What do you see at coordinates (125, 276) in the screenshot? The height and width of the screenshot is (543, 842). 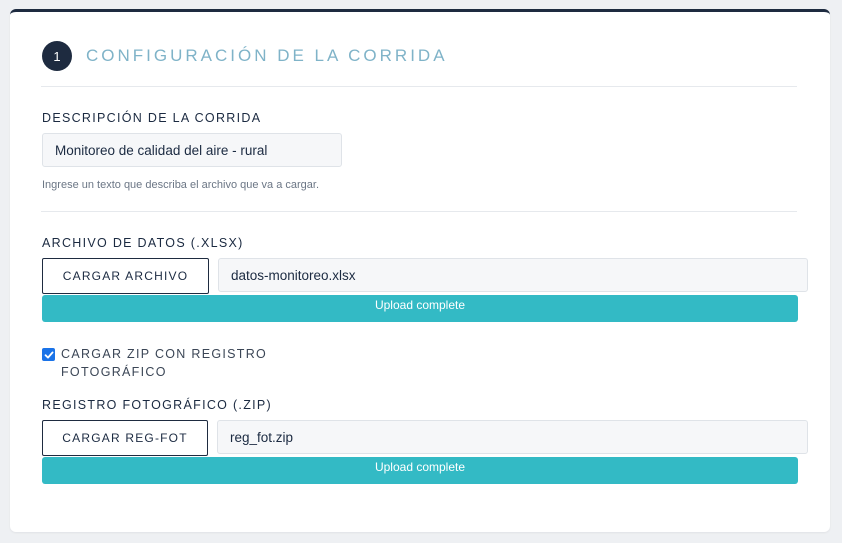 I see `upload-data-file-button: CARGAR ARCHIVO` at bounding box center [125, 276].